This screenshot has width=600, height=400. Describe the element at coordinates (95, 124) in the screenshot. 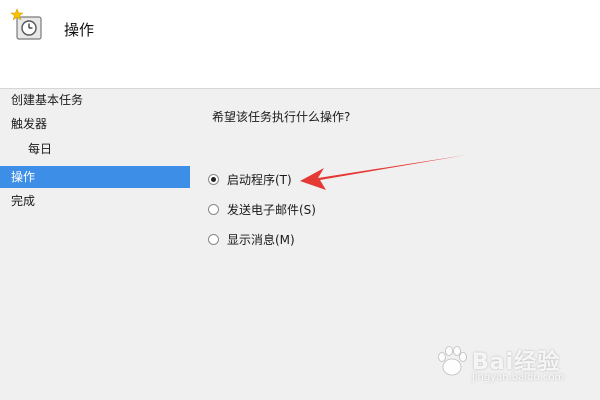

I see `step-trigger: 触发器` at that location.